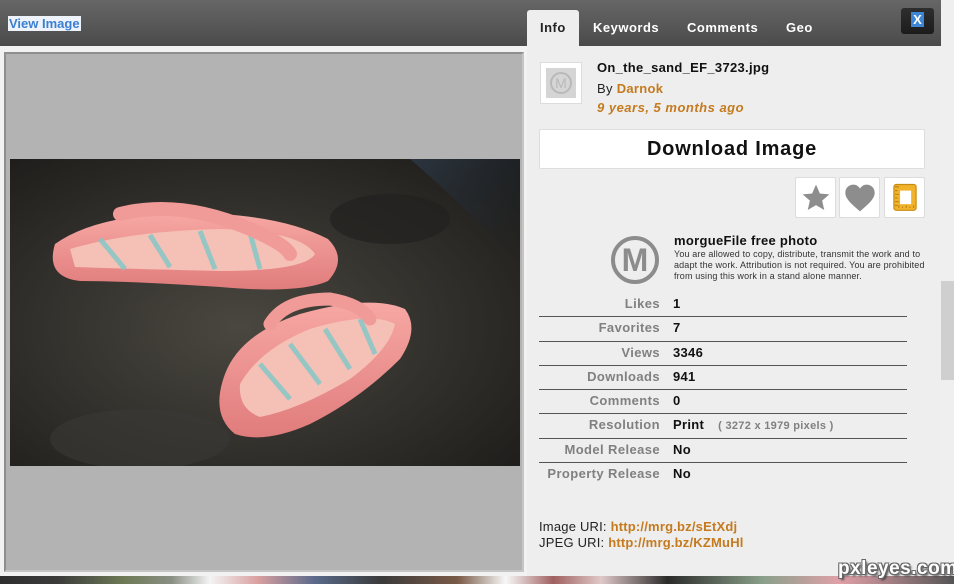 Image resolution: width=954 pixels, height=584 pixels. I want to click on resolution-value: Print, so click(689, 425).